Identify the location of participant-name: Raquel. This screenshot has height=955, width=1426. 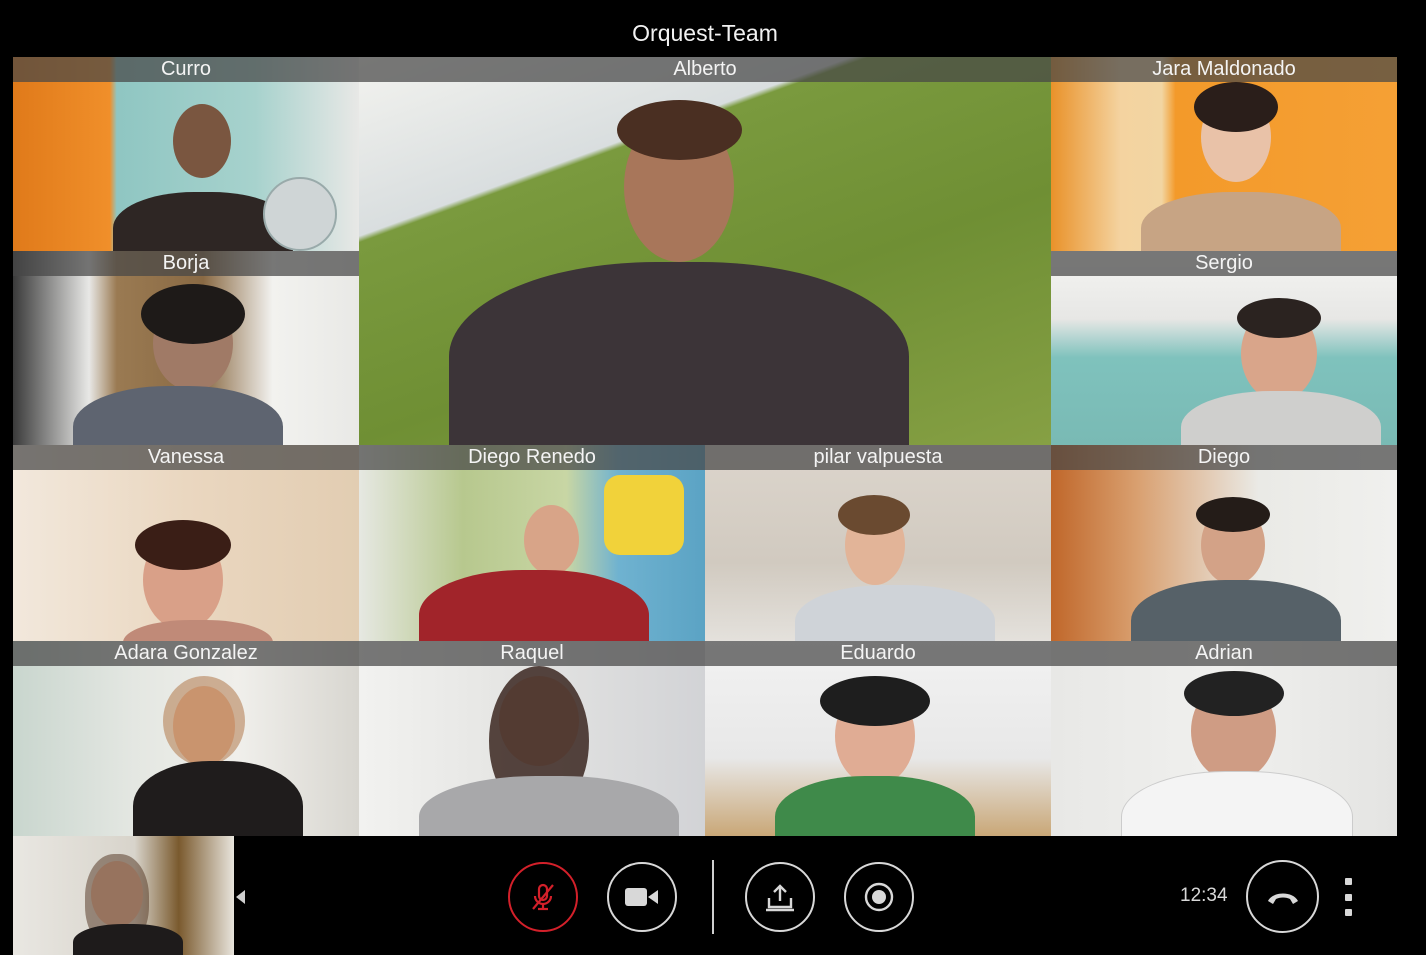
(532, 653).